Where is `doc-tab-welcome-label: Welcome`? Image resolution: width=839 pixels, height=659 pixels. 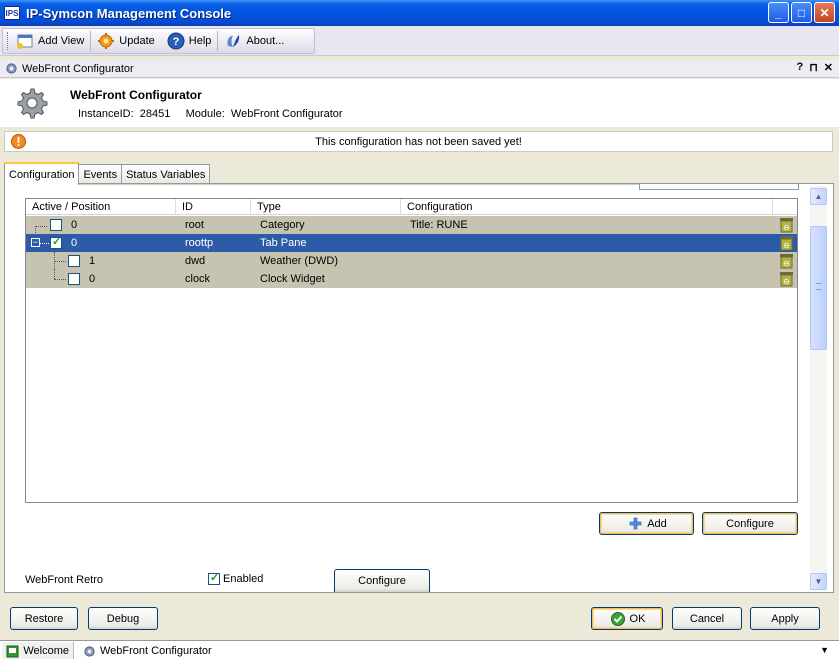
doc-tab-welcome-label: Welcome is located at coordinates (46, 651).